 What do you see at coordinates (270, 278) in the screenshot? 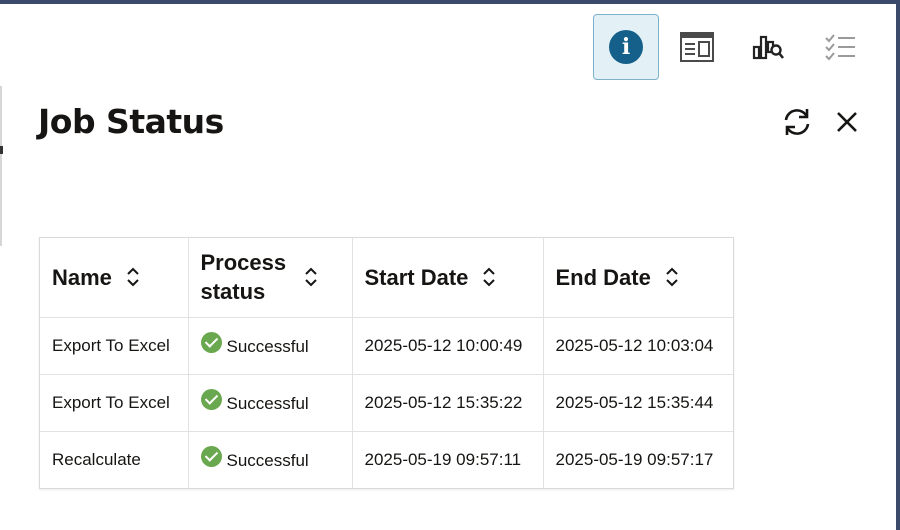
I see `column-header-process-status: Process status` at bounding box center [270, 278].